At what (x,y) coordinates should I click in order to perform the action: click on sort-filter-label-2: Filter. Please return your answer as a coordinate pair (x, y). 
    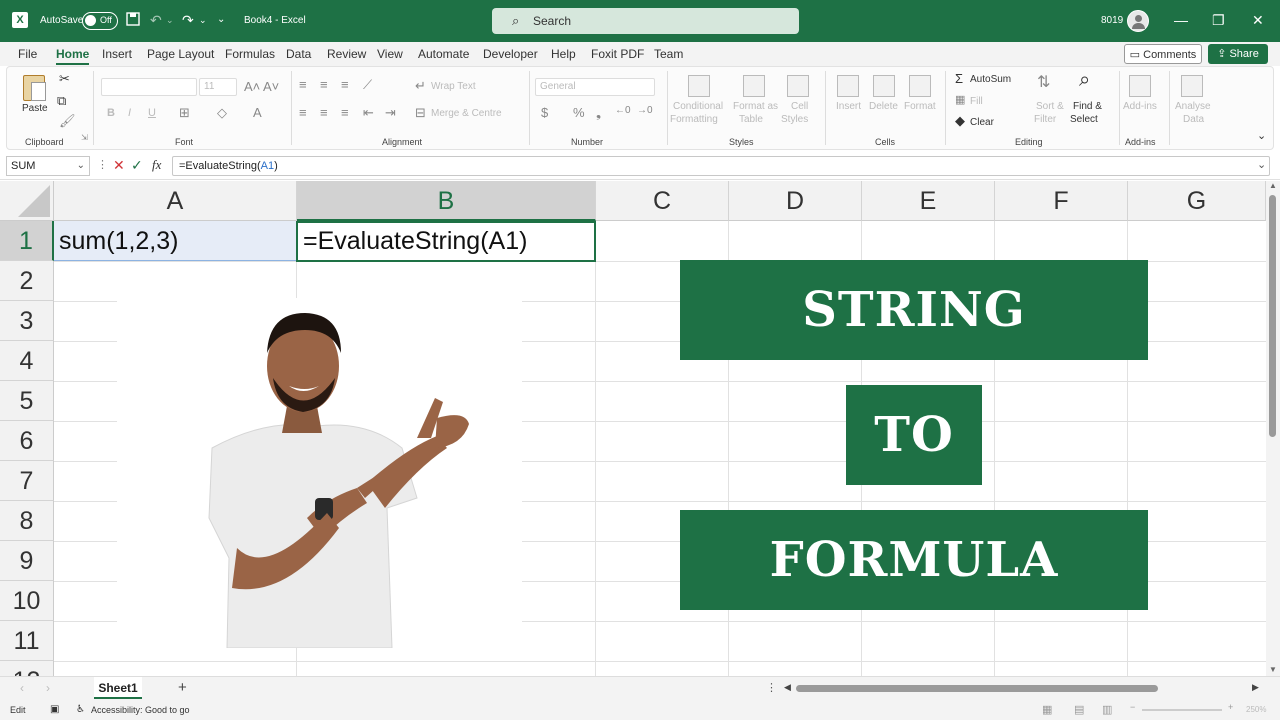
    Looking at the image, I should click on (1045, 119).